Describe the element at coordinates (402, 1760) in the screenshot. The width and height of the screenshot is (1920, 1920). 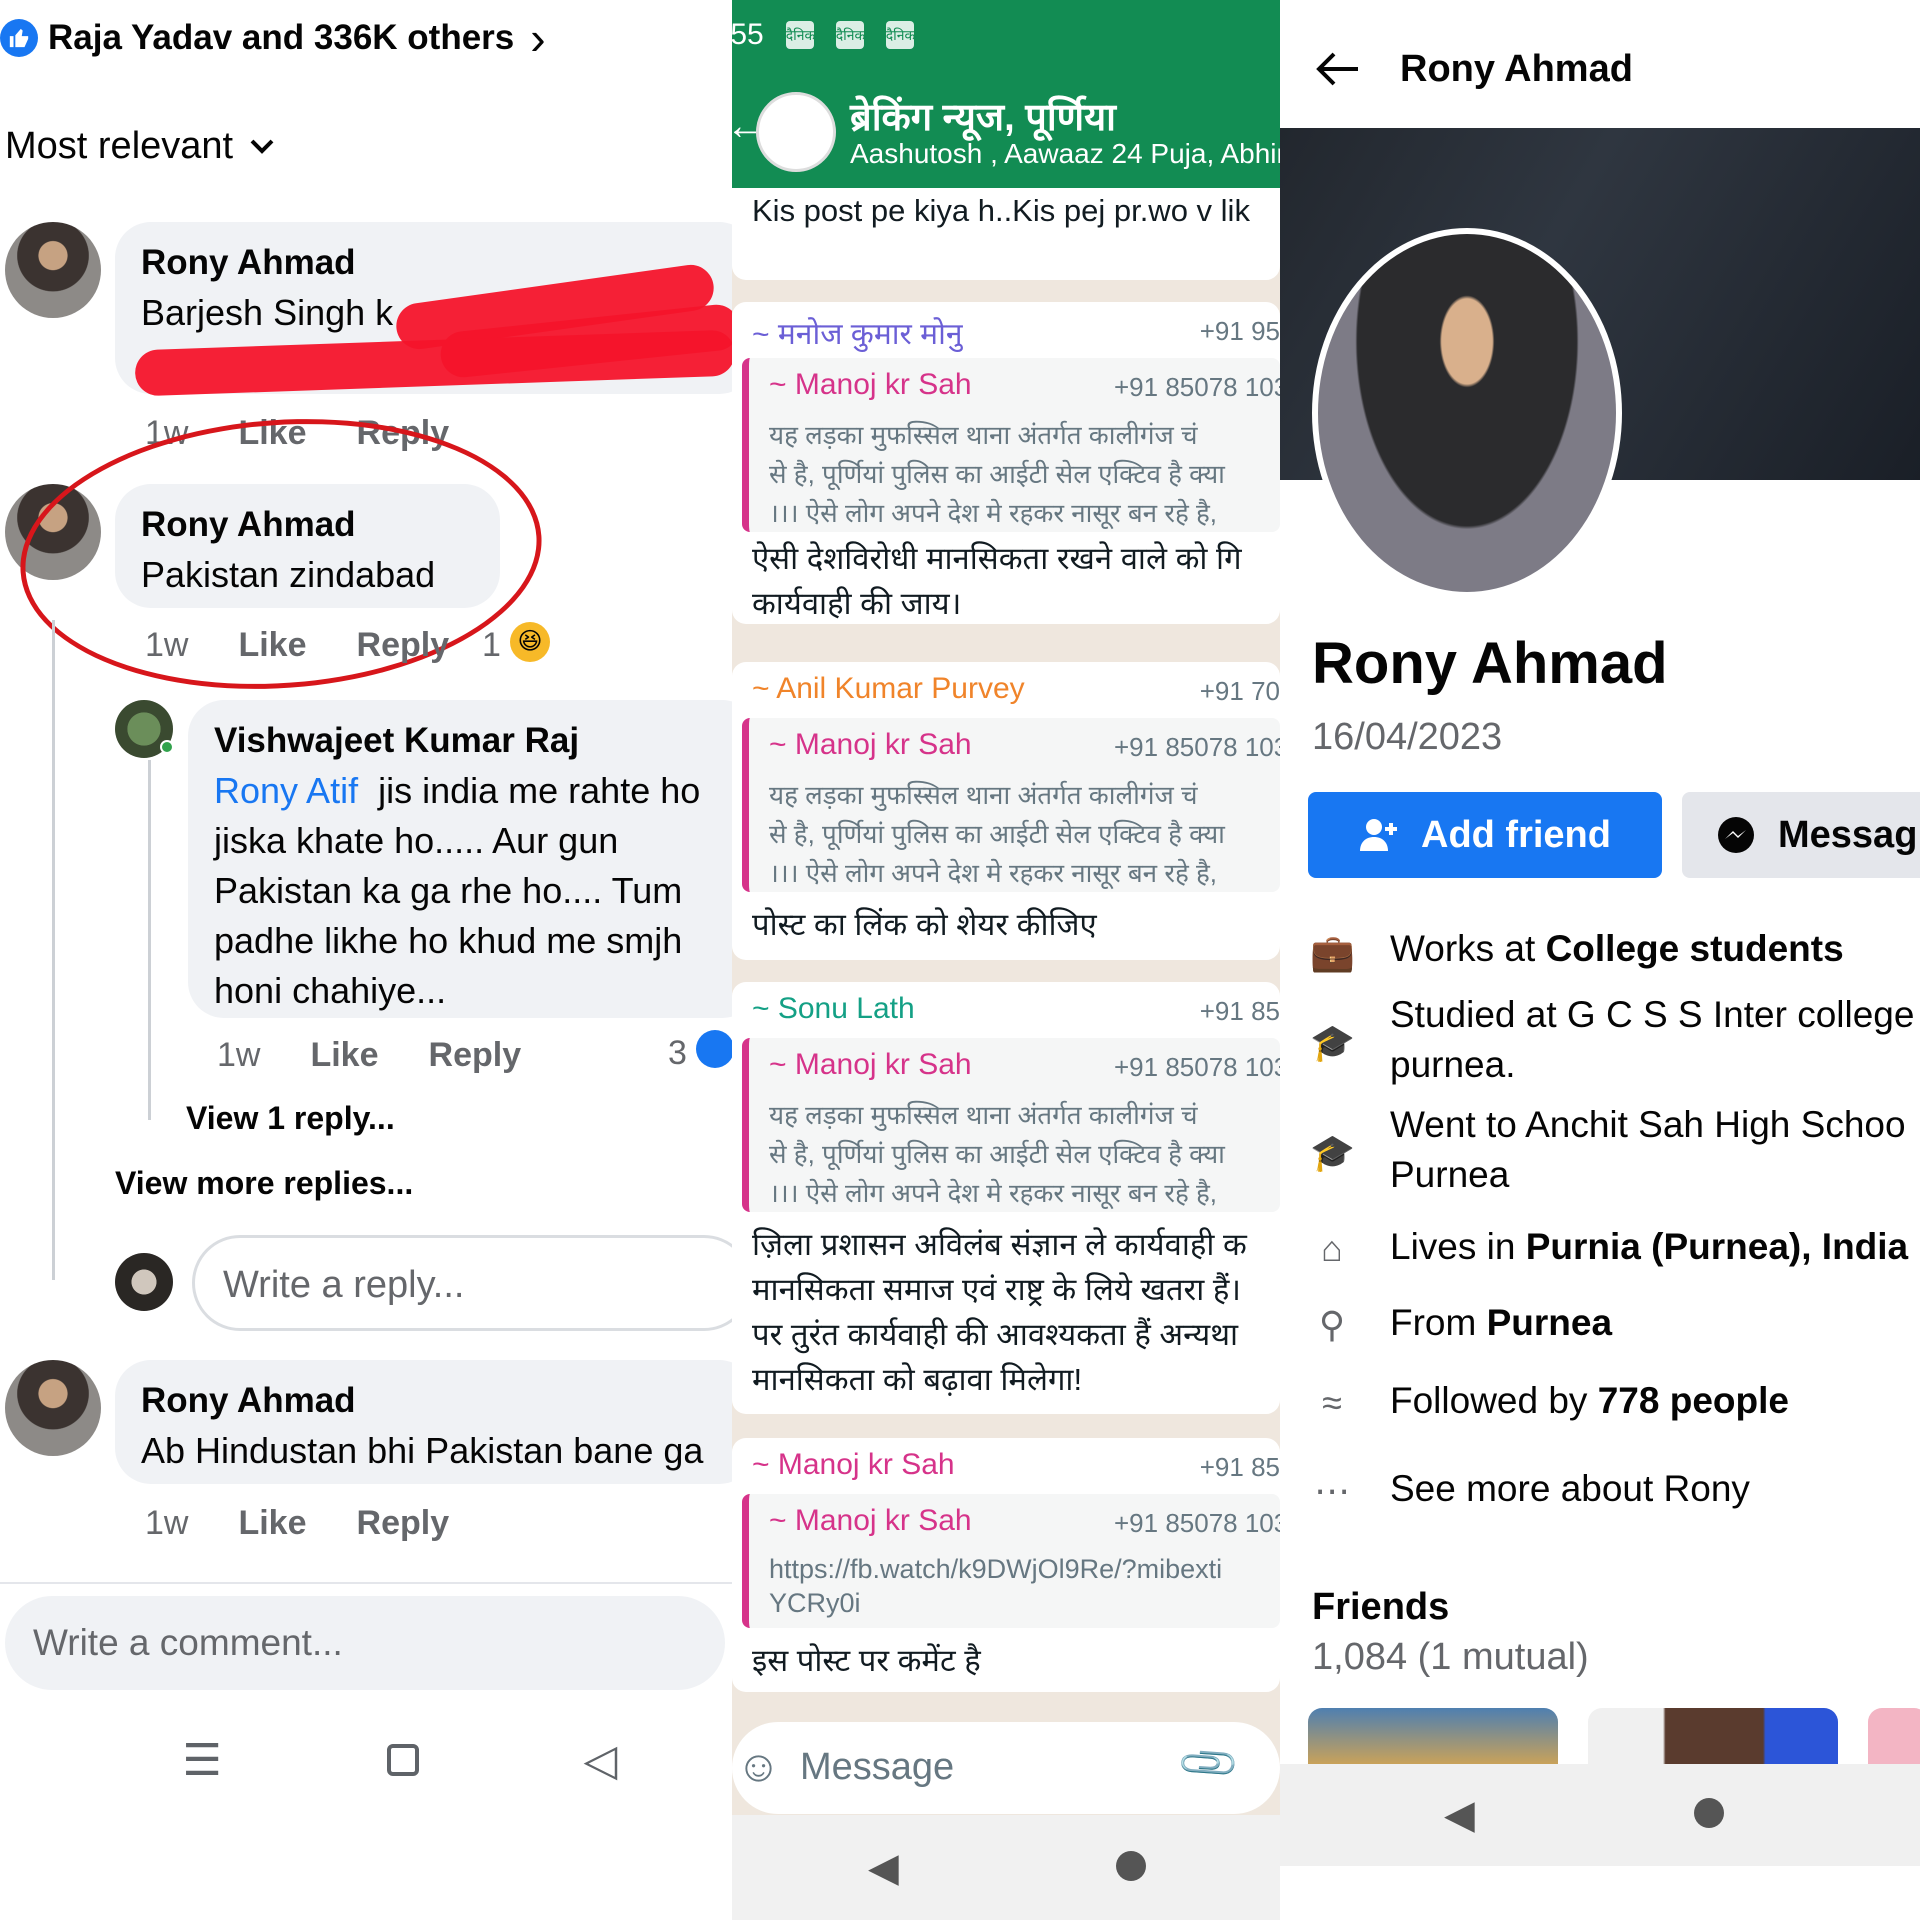
I see `home-square-icon` at that location.